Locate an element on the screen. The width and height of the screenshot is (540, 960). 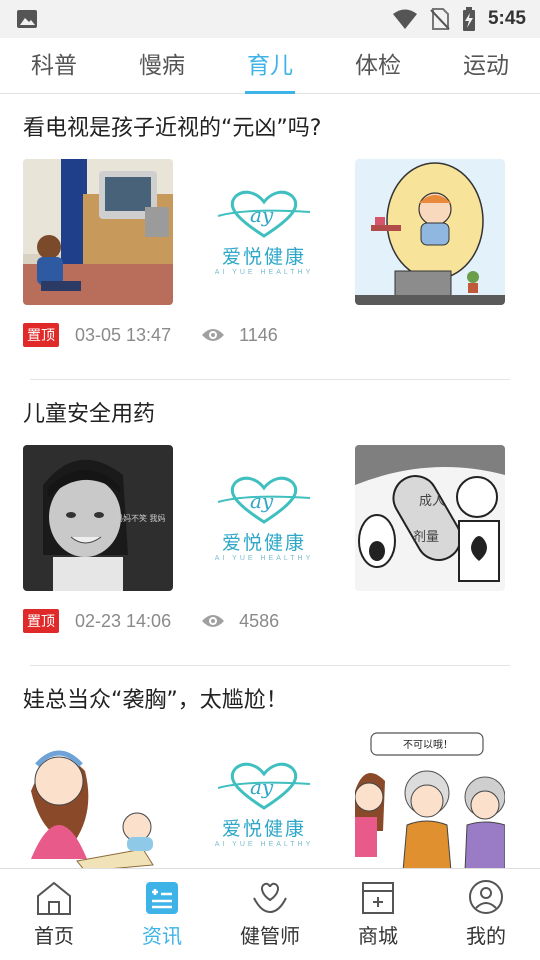
bottom-navigation: 首页 资讯 健管师 商城 我的 is located at coordinates (270, 914).